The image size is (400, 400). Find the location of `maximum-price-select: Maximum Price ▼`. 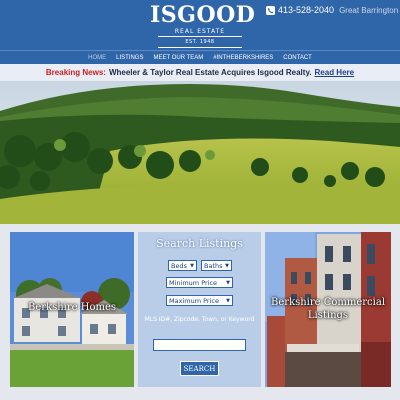

maximum-price-select: Maximum Price ▼ is located at coordinates (199, 300).